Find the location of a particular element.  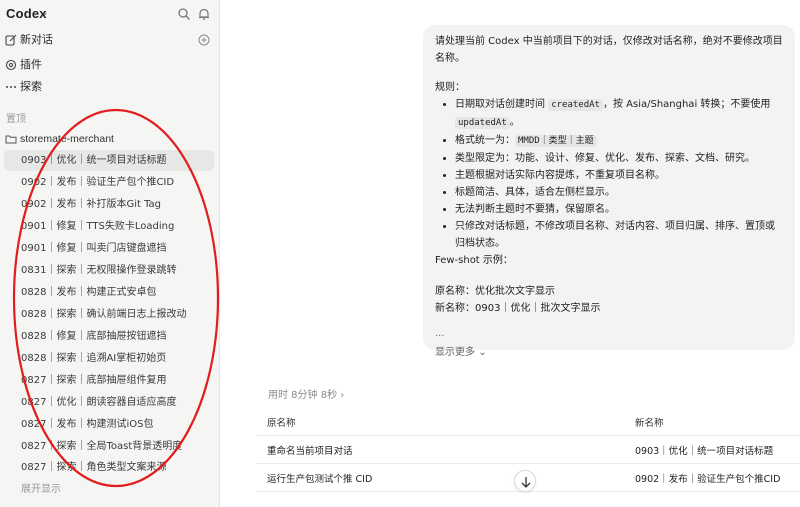

thread-item: 0827｜探索｜底部抽屉组件复用 is located at coordinates (109, 380).